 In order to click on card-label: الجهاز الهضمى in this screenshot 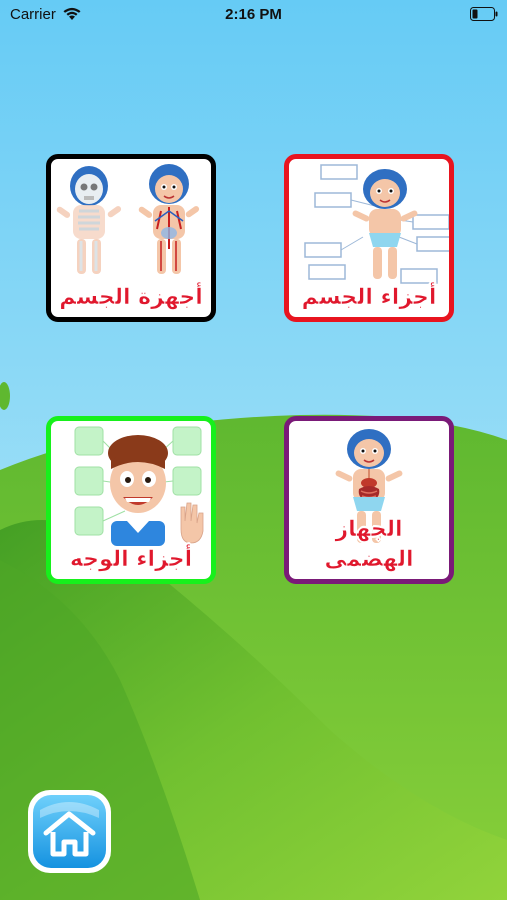, I will do `click(369, 545)`.